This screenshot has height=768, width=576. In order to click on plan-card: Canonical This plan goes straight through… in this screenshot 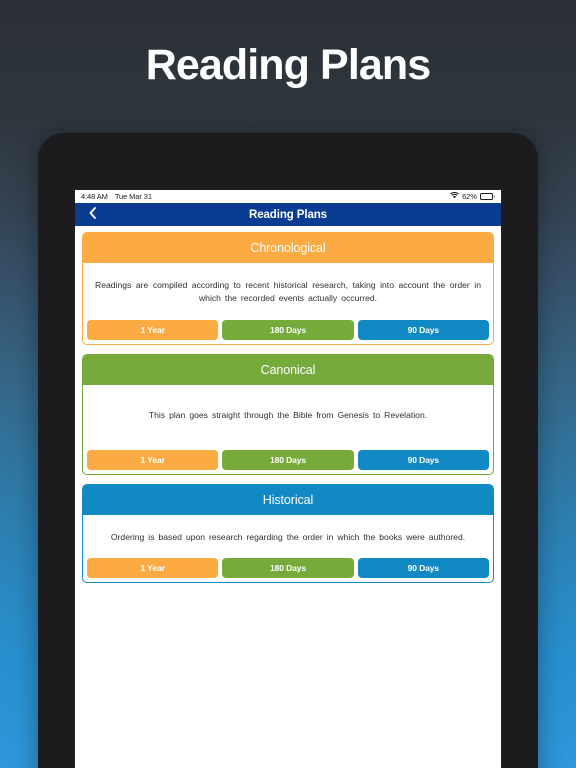, I will do `click(288, 414)`.